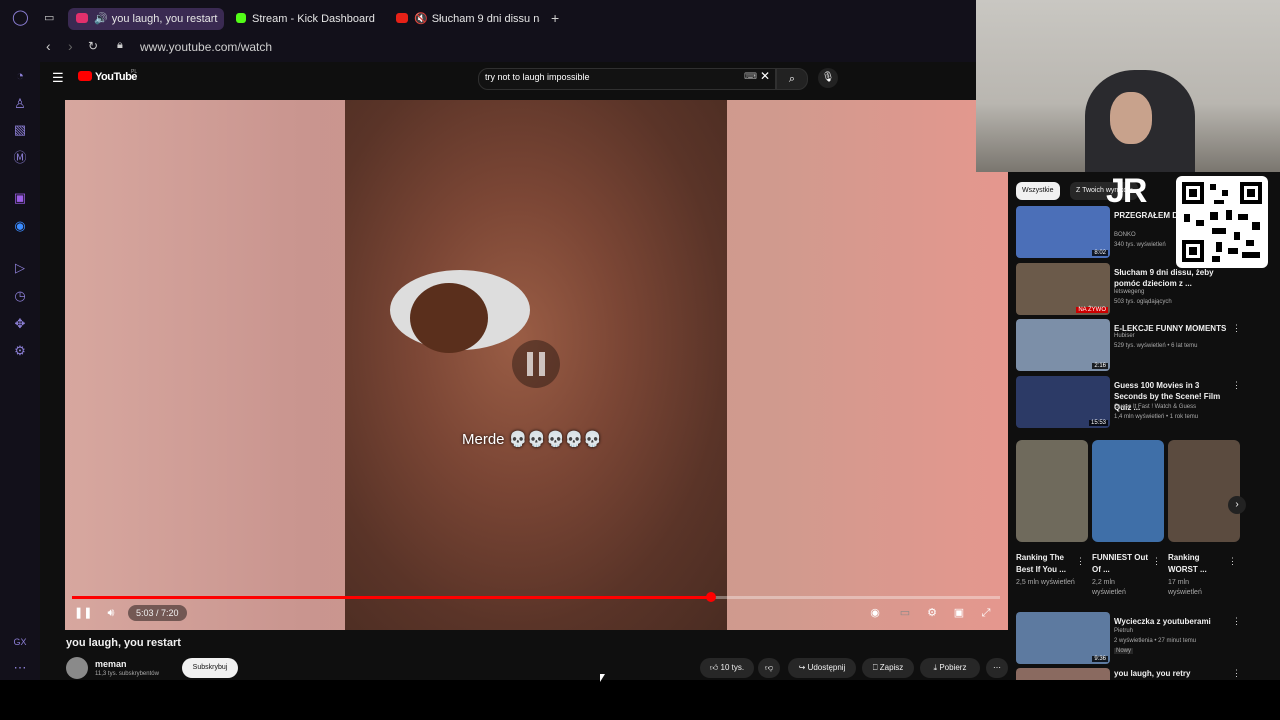 This screenshot has height=720, width=1280. Describe the element at coordinates (20, 268) in the screenshot. I see `player-icon: ▷` at that location.